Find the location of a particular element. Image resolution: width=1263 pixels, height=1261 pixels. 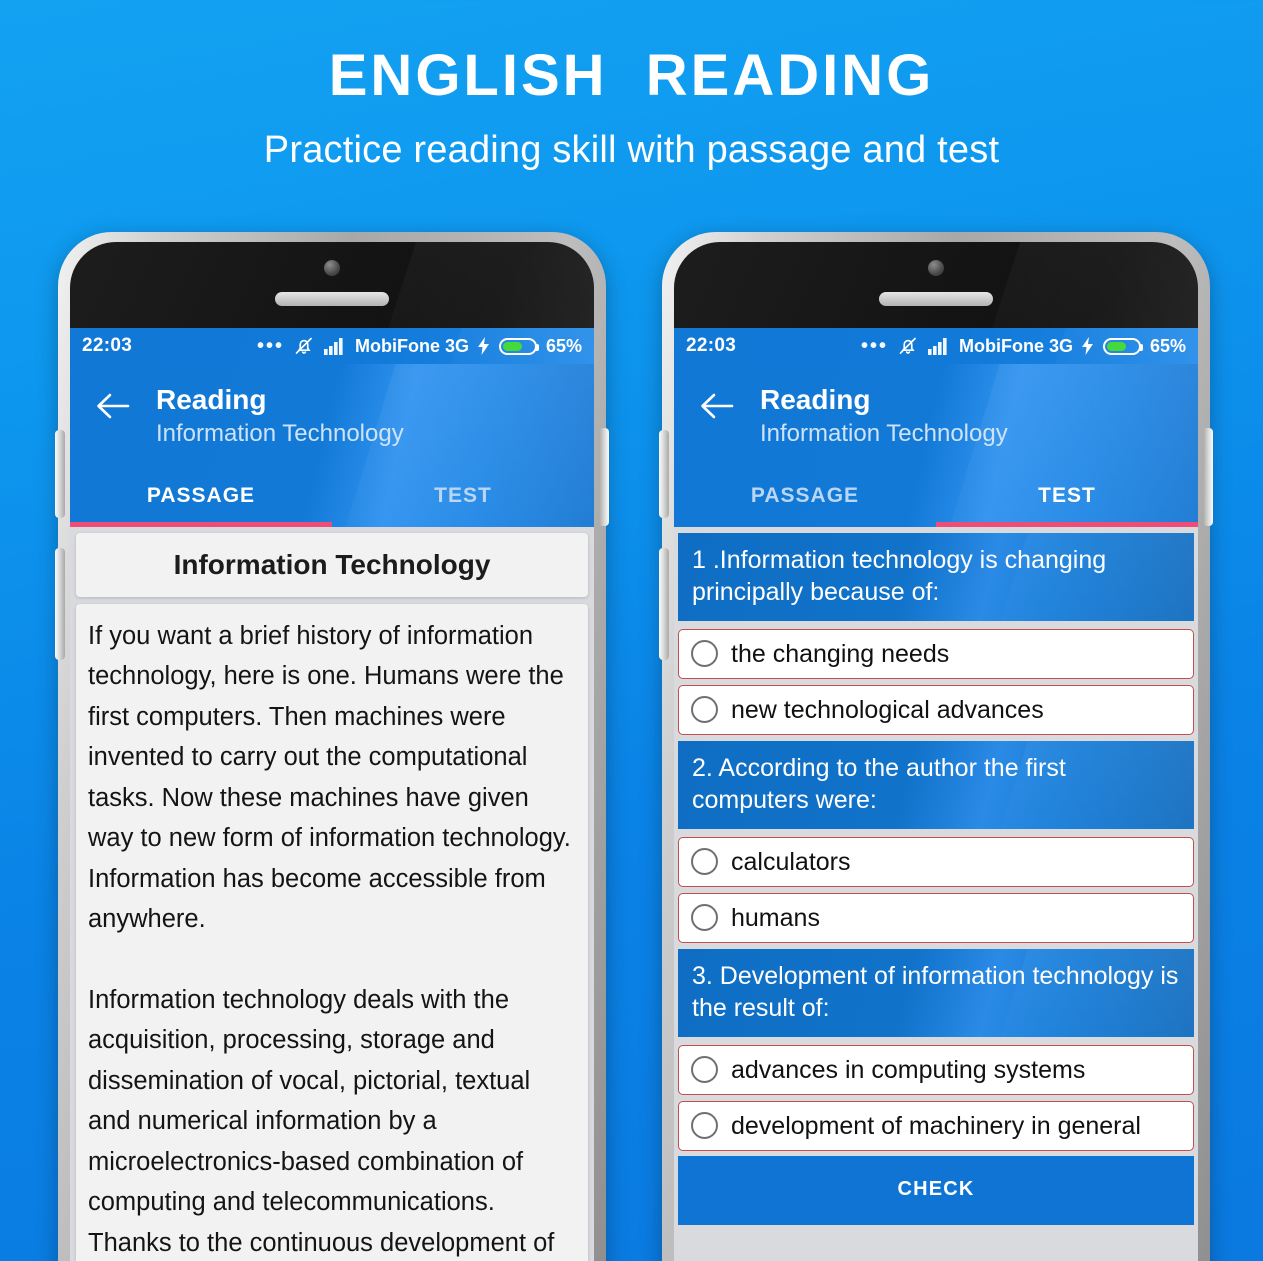

passage-heading: Information Technology is located at coordinates (332, 564).